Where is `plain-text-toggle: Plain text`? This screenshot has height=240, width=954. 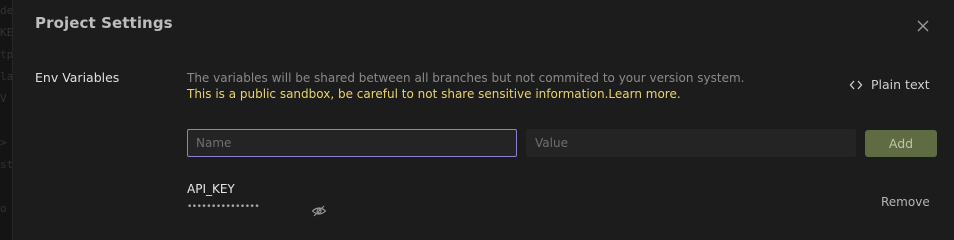
plain-text-toggle: Plain text is located at coordinates (889, 84).